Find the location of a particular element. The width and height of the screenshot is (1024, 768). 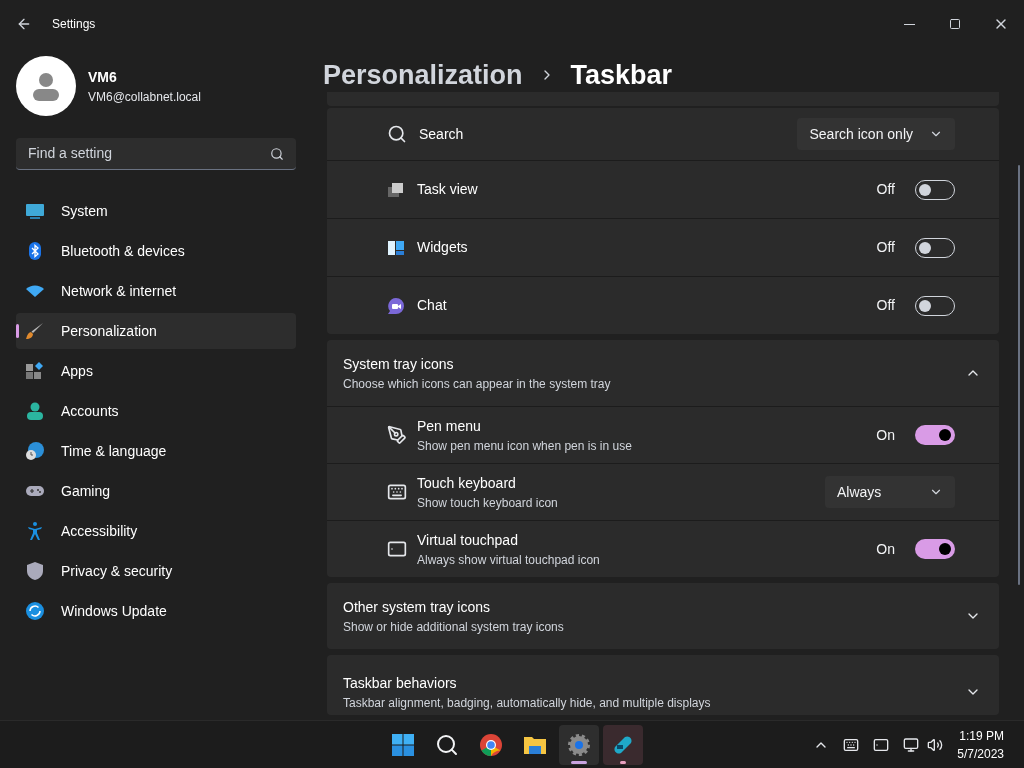

back-icon is located at coordinates (24, 24).